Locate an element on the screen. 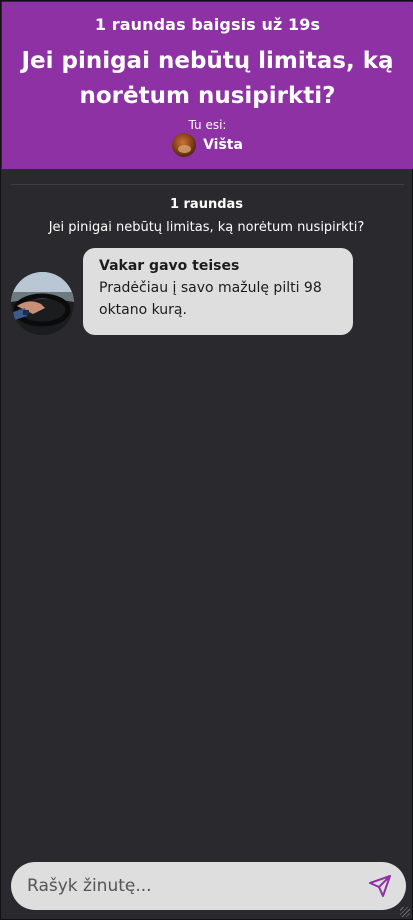 The image size is (413, 920). player-identity: Višta is located at coordinates (207, 145).